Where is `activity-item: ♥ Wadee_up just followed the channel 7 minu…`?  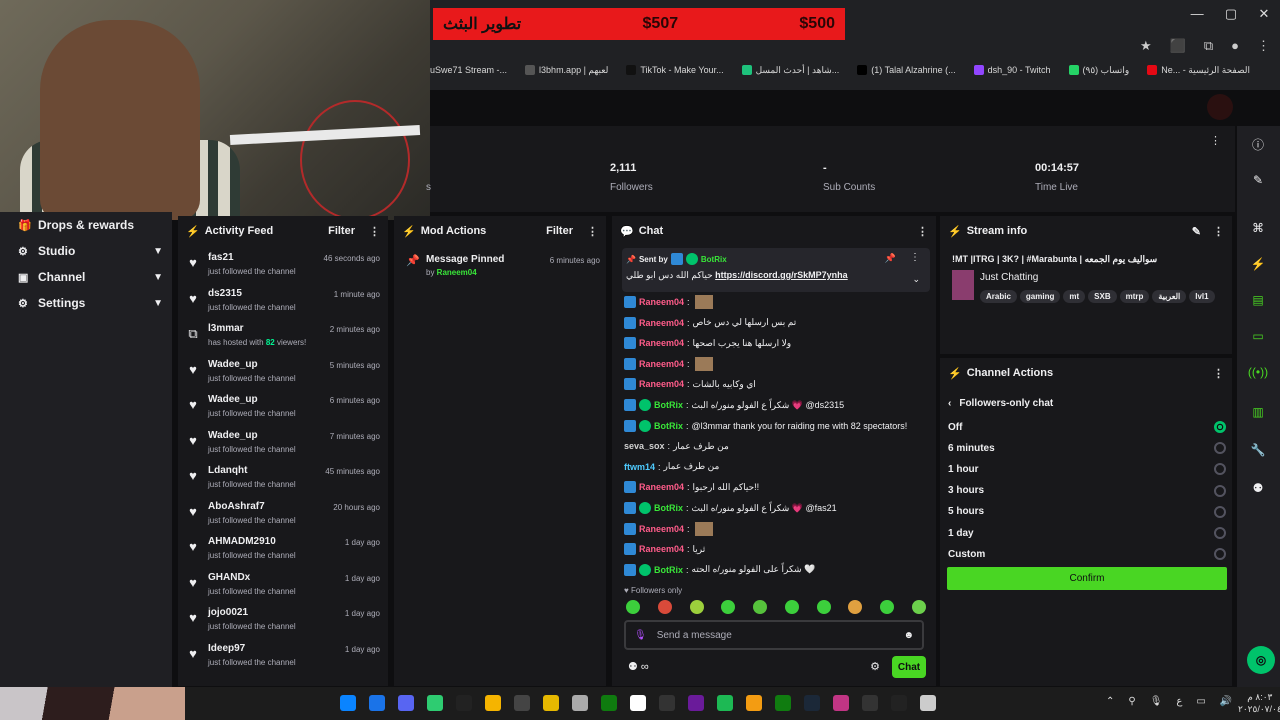 activity-item: ♥ Wadee_up just followed the channel 7 minu… is located at coordinates (284, 447).